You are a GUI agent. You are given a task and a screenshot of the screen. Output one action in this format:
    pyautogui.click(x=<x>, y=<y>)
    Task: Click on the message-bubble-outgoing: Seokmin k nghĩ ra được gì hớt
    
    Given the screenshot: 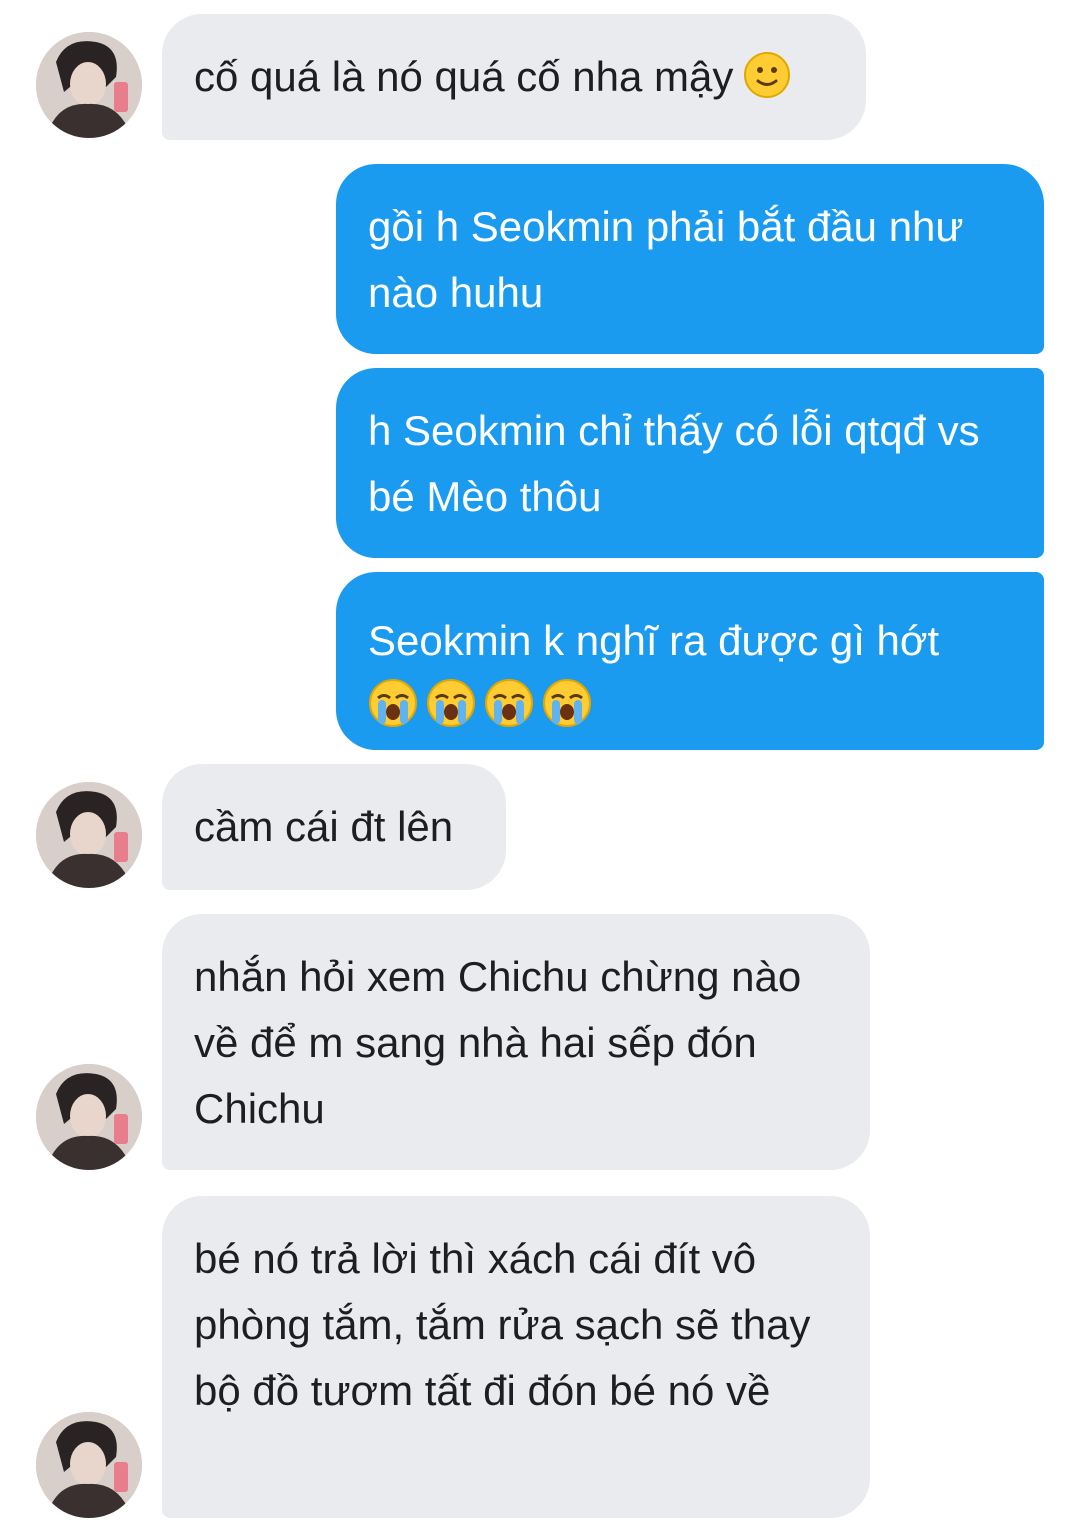 What is the action you would take?
    pyautogui.click(x=690, y=661)
    